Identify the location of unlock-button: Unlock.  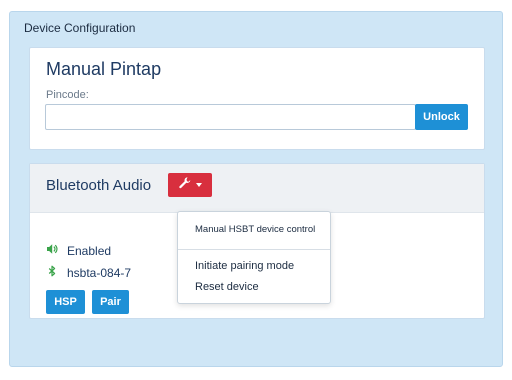
(441, 117).